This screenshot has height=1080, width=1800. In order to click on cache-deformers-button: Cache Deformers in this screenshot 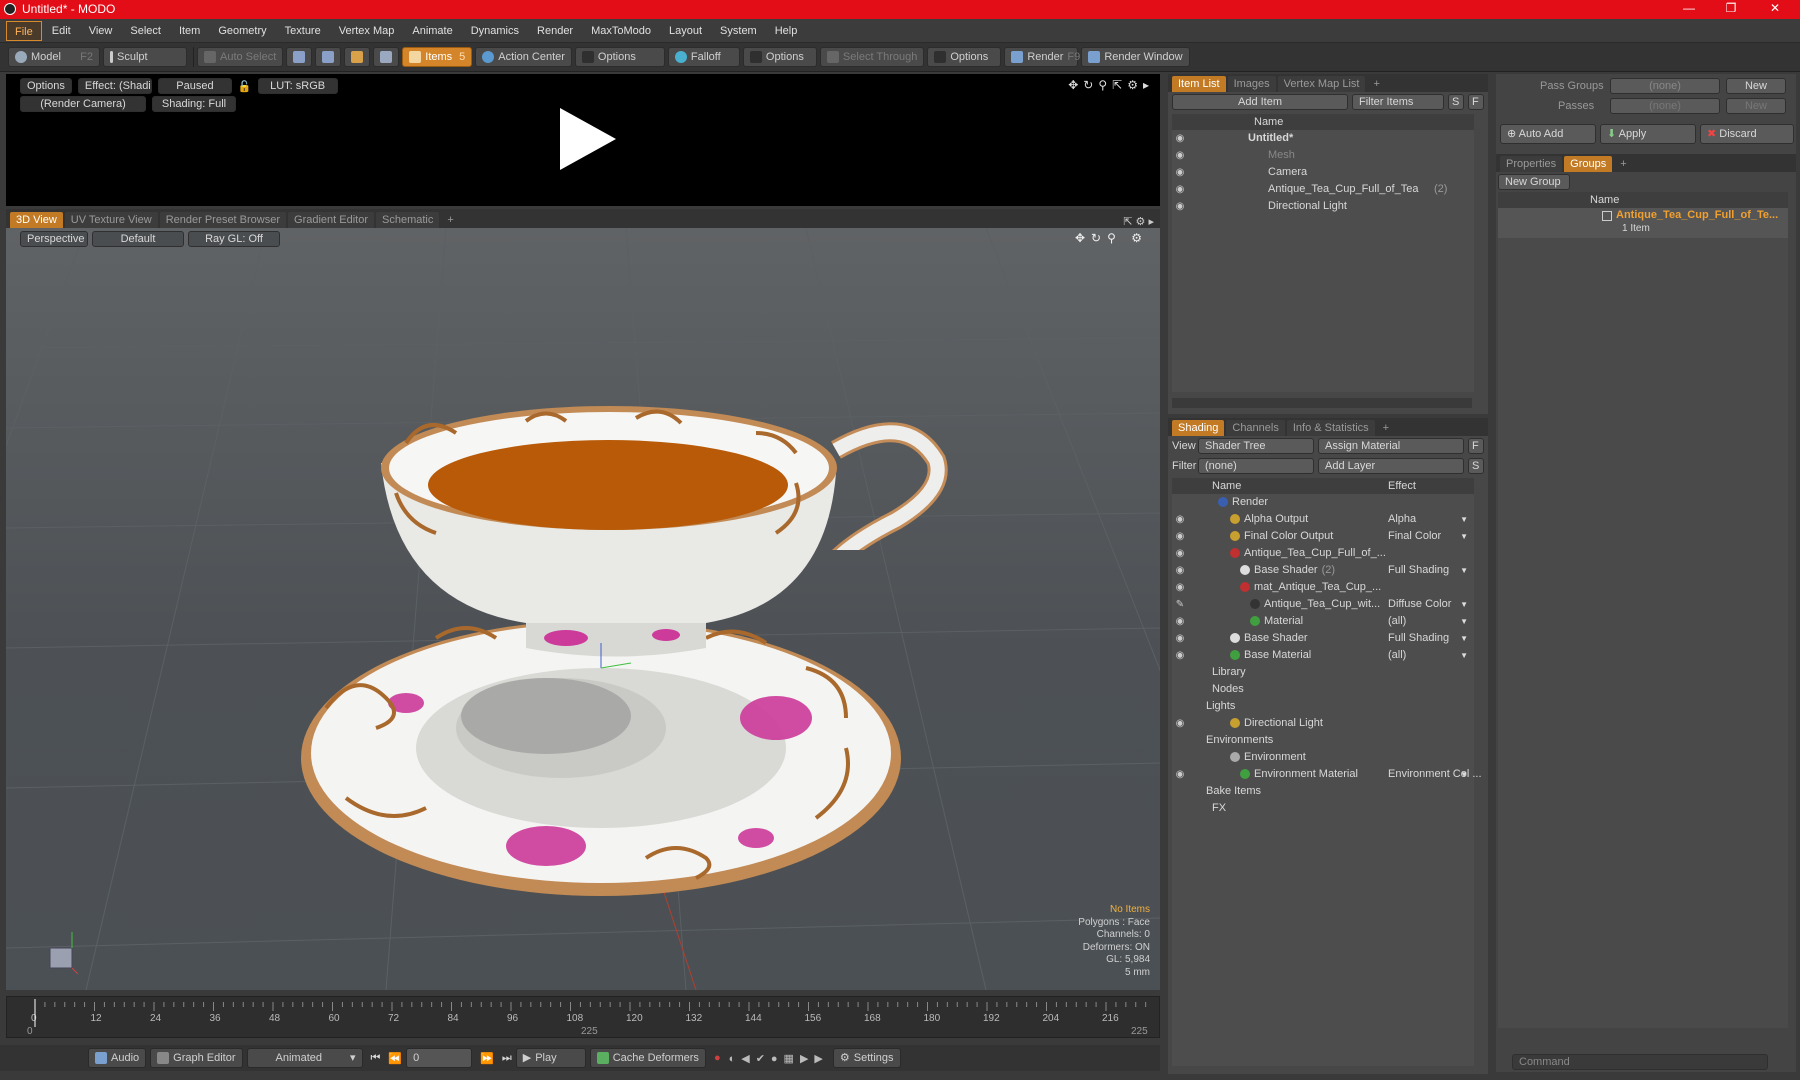, I will do `click(647, 1058)`.